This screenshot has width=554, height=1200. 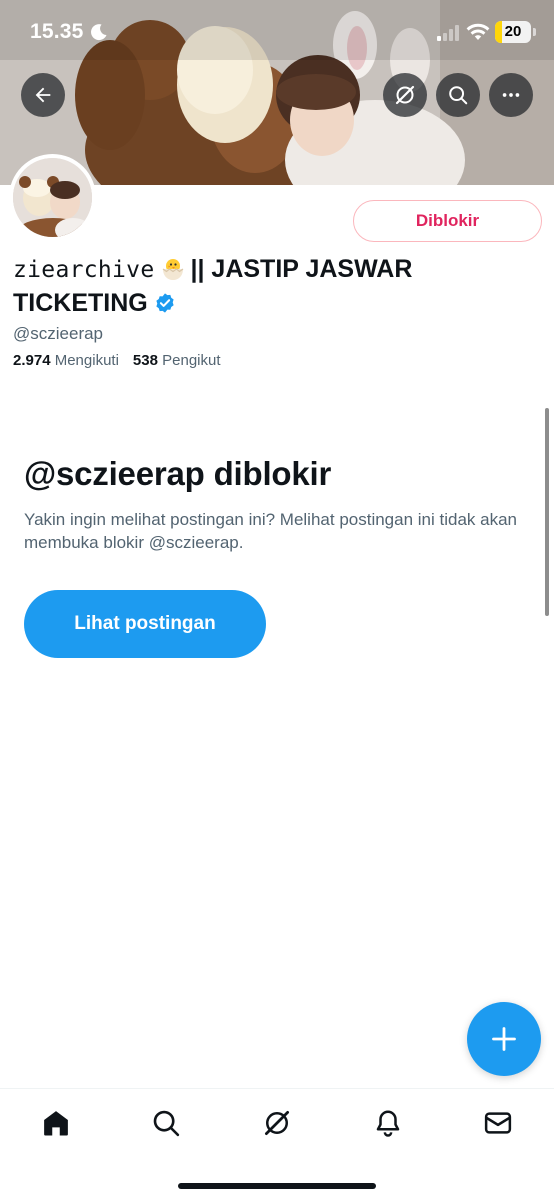 I want to click on following-label: Mengikuti, so click(x=86, y=360).